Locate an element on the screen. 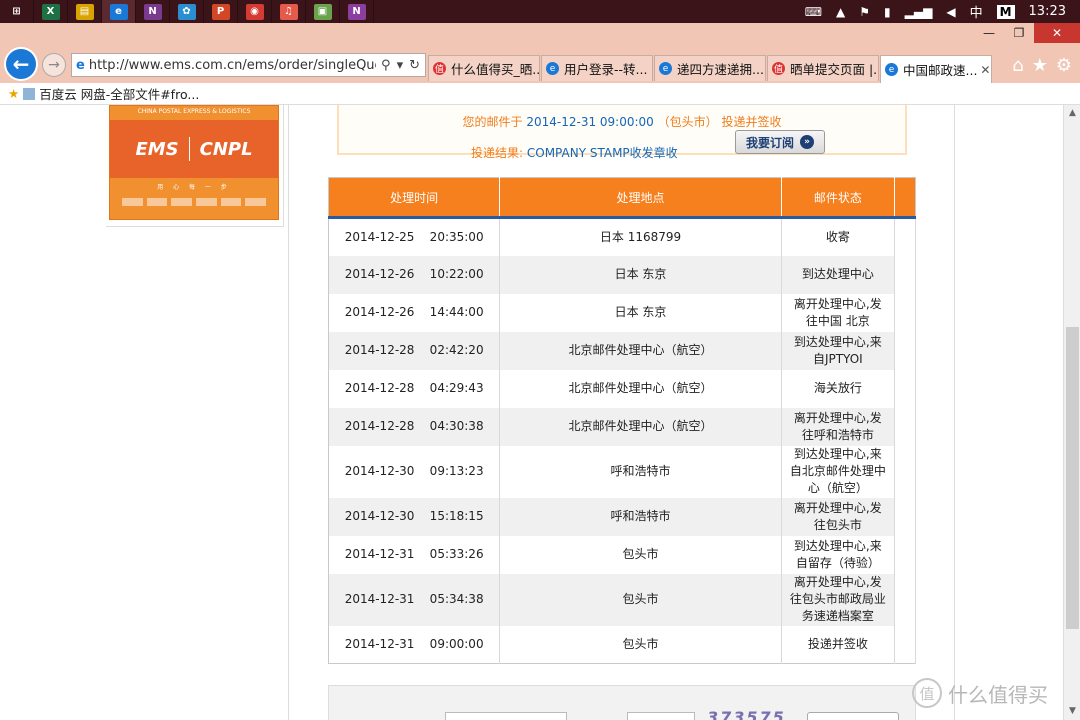  cell-status: 到达处理中心,来自北京邮件处理中心（航空） is located at coordinates (838, 471).